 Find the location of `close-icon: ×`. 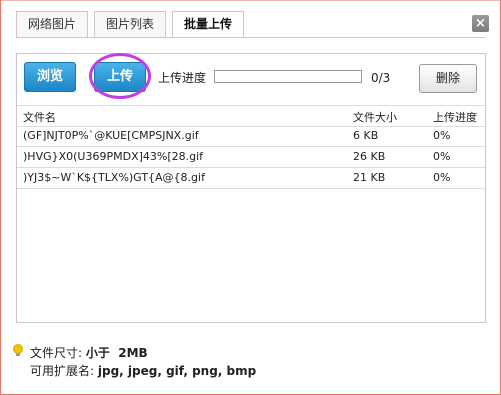

close-icon: × is located at coordinates (480, 23).